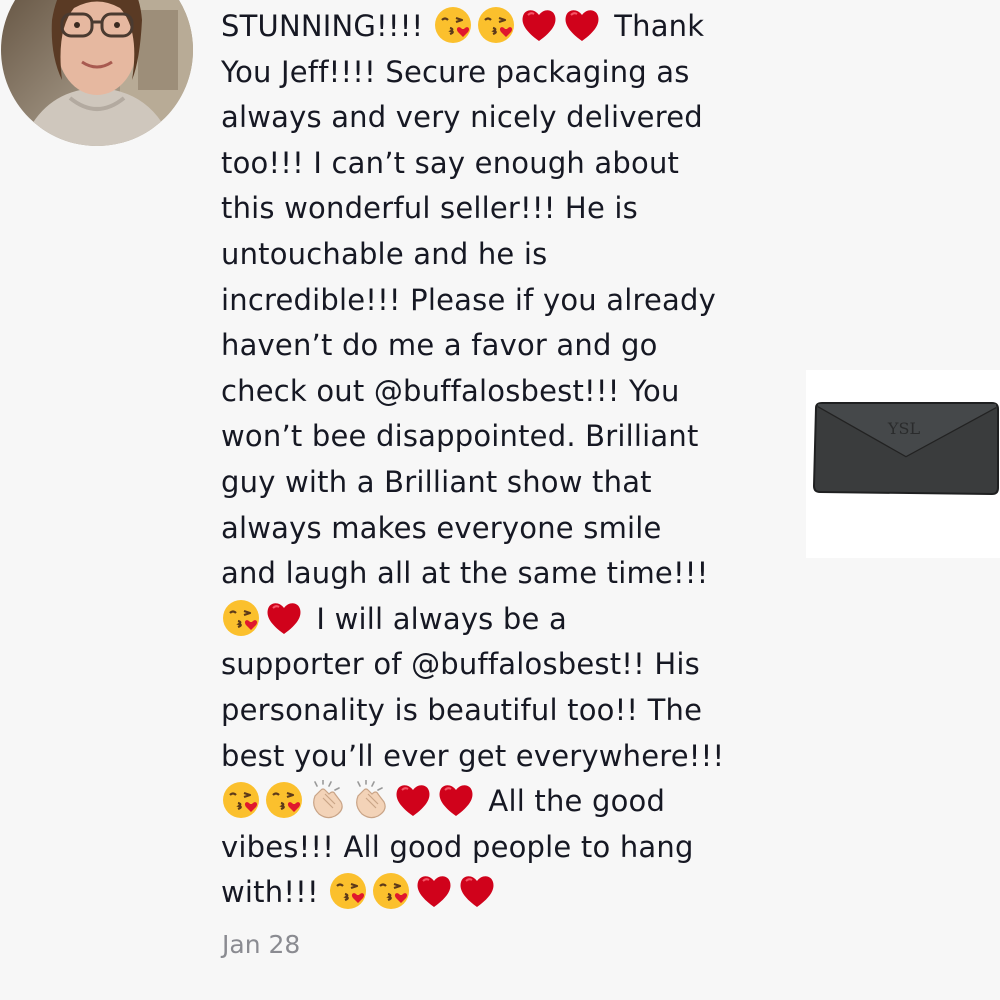 The image size is (1000, 1000). What do you see at coordinates (441, 527) in the screenshot?
I see `comment-line-text: always makes everyone smile` at bounding box center [441, 527].